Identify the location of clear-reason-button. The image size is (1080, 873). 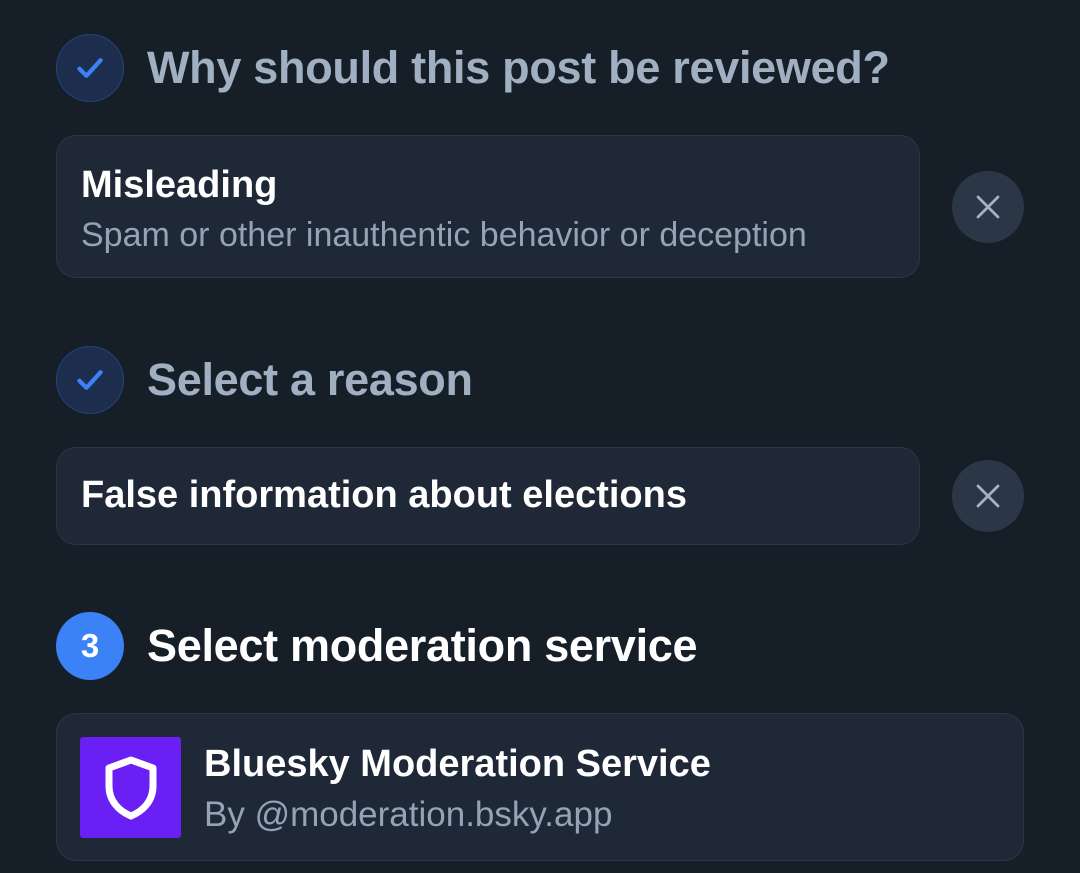
(988, 496).